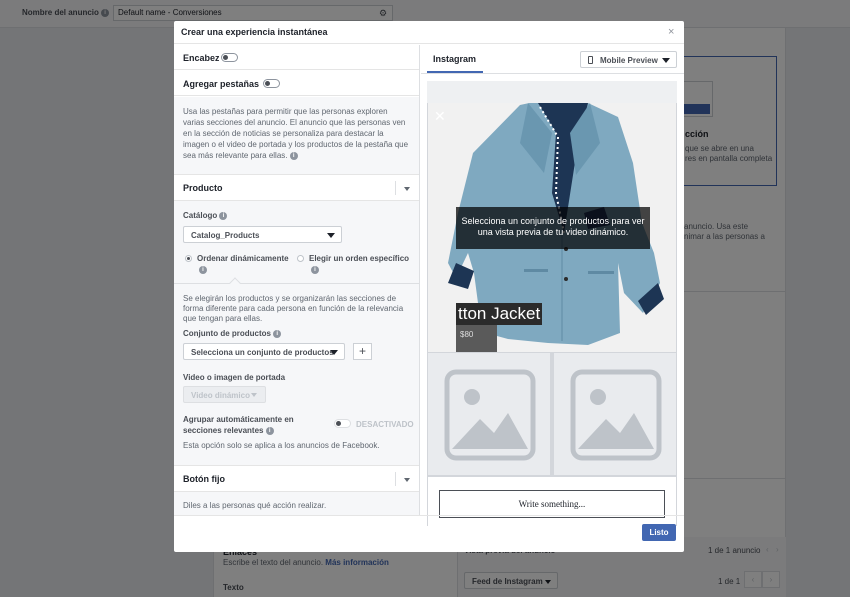  Describe the element at coordinates (296, 83) in the screenshot. I see `tabs-section: Agregar pestañas` at that location.